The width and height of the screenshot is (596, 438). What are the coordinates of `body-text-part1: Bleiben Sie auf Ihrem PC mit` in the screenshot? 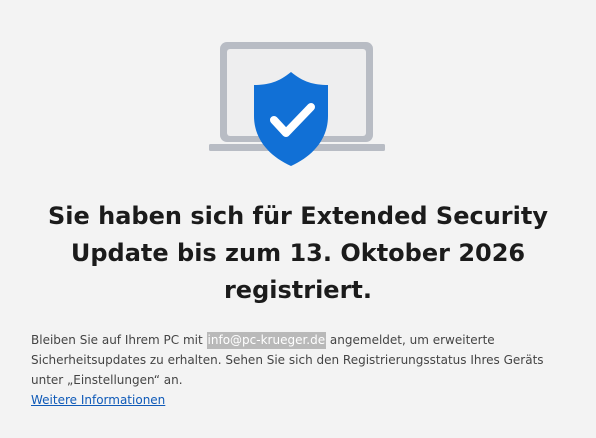 It's located at (119, 340).